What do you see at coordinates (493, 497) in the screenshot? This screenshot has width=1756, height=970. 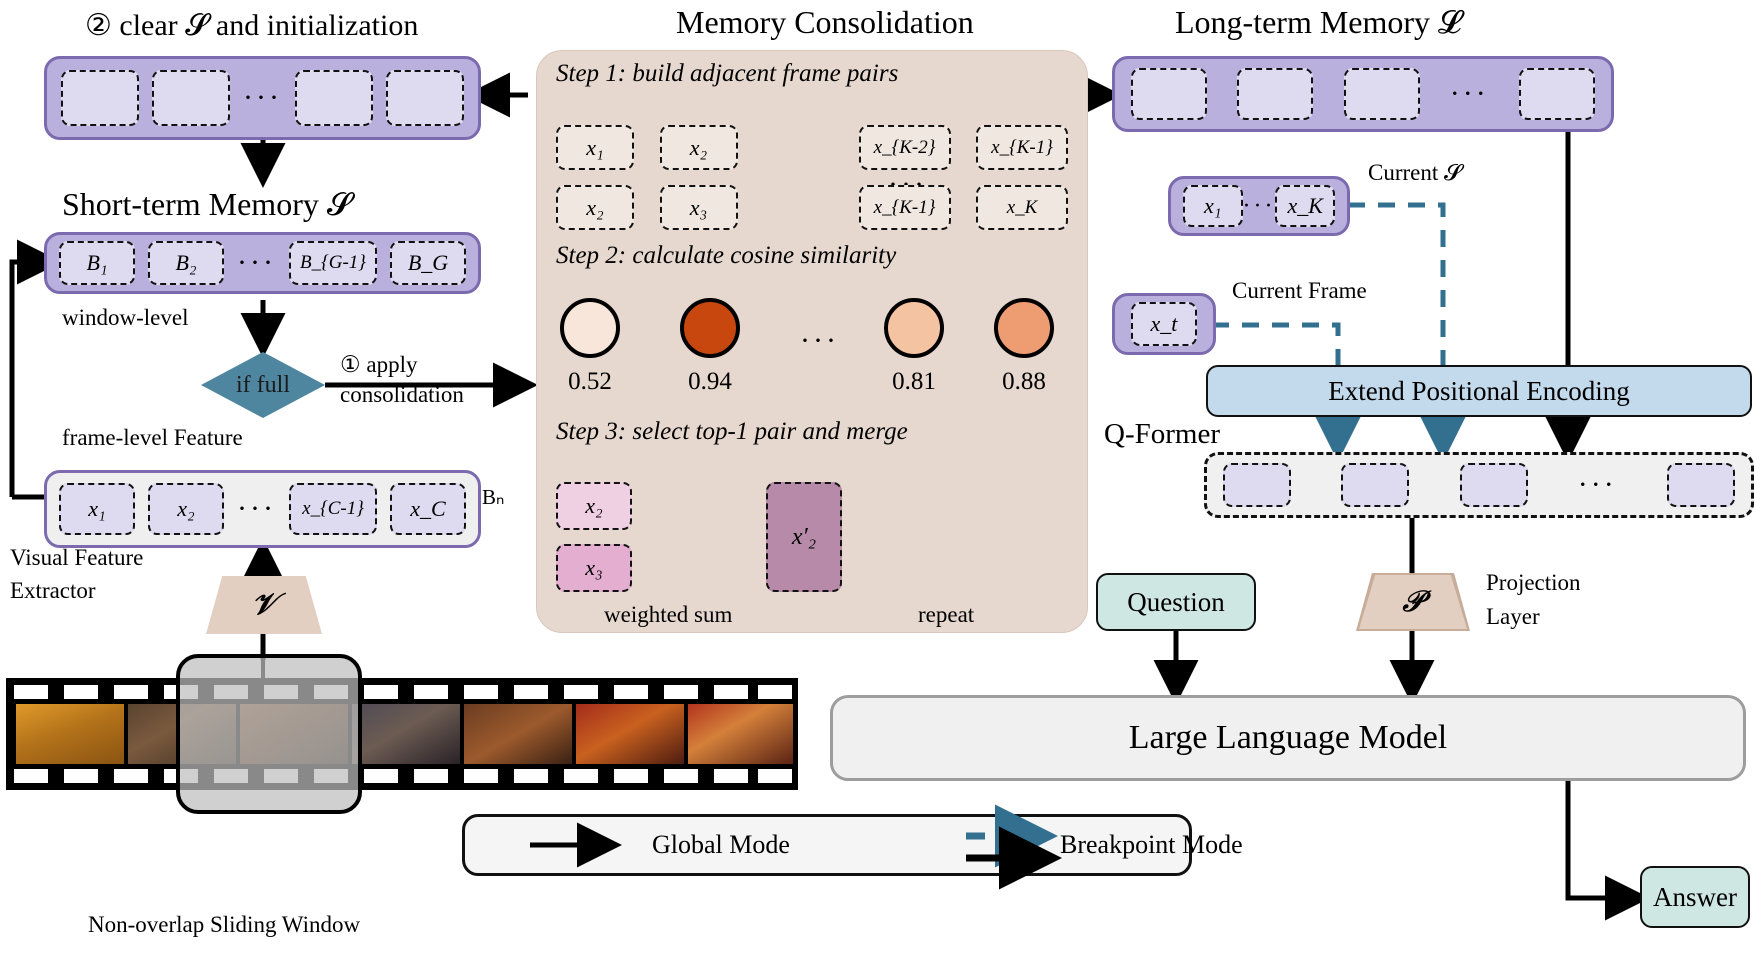 I see `bn-label: Bₙ` at bounding box center [493, 497].